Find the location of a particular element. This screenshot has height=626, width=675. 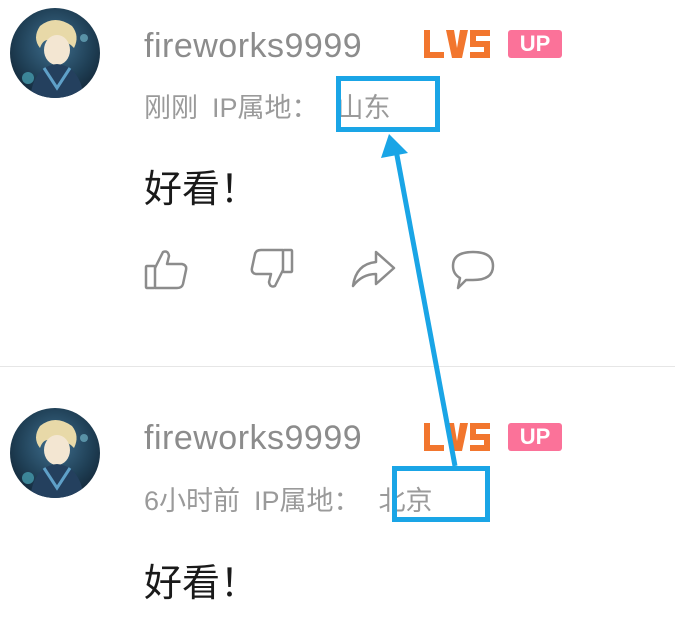

divider is located at coordinates (337, 366).